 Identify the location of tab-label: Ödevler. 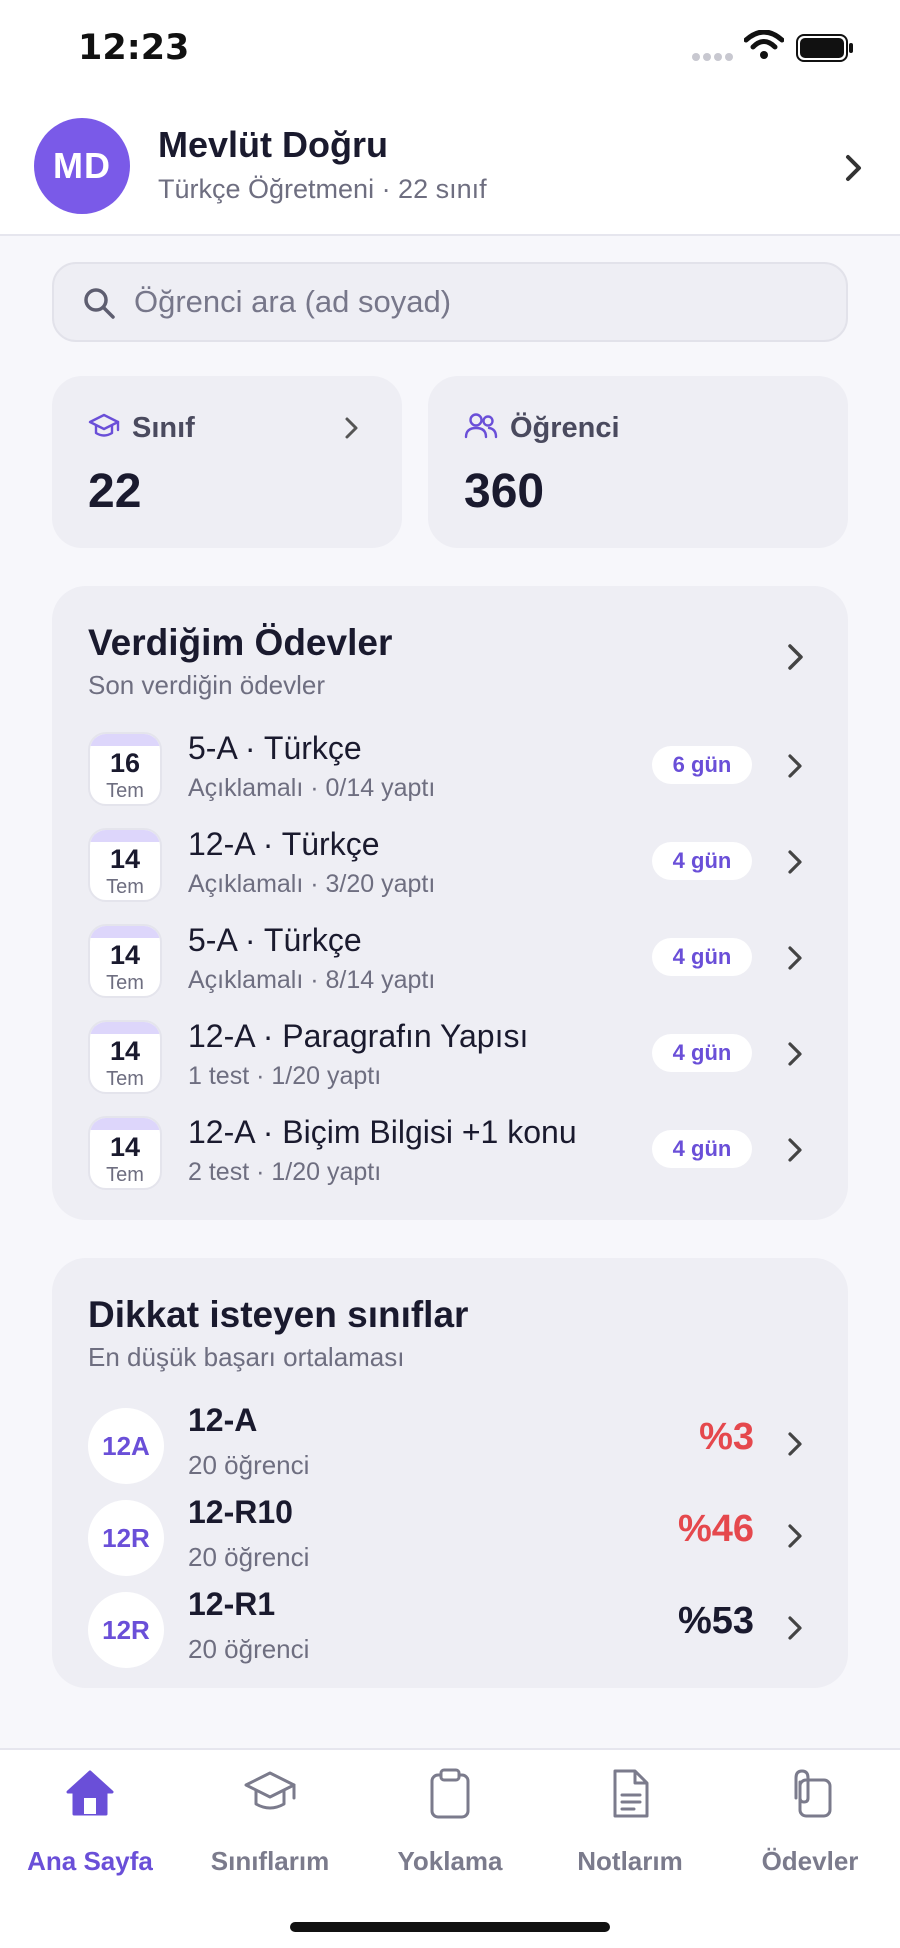
(810, 1861).